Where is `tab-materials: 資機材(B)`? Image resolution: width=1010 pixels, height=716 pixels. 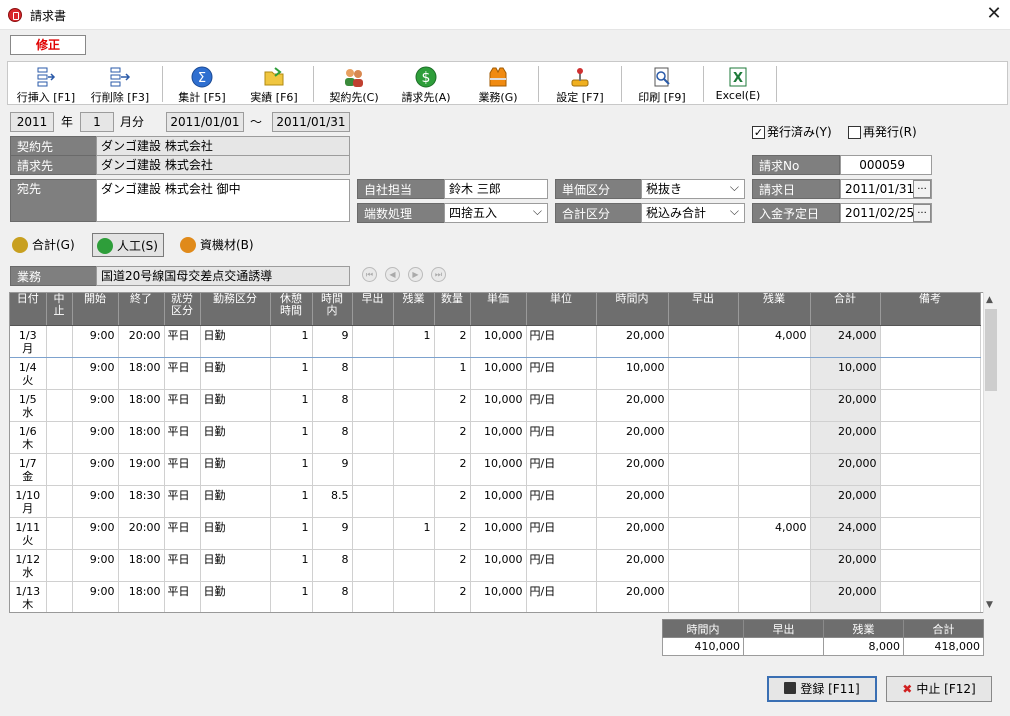
tab-materials: 資機材(B) is located at coordinates (218, 245).